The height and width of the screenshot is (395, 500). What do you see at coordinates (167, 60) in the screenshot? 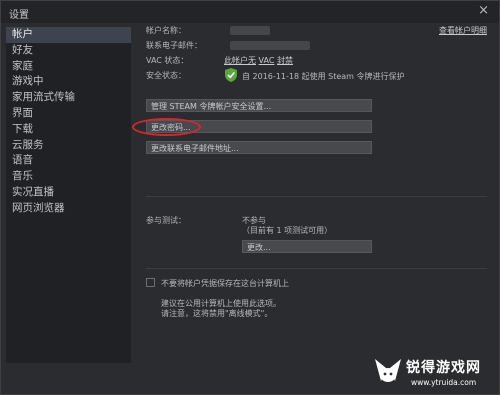
I see `vac-label: VAC 状态：` at bounding box center [167, 60].